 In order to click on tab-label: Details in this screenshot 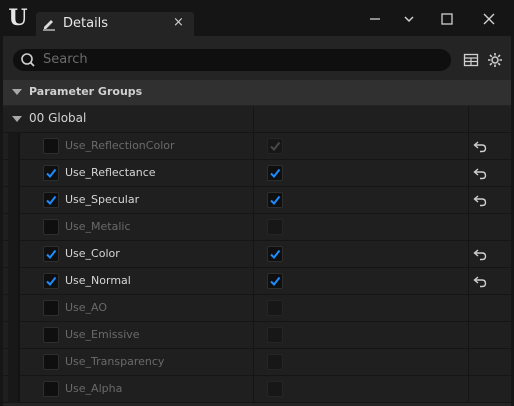, I will do `click(86, 23)`.